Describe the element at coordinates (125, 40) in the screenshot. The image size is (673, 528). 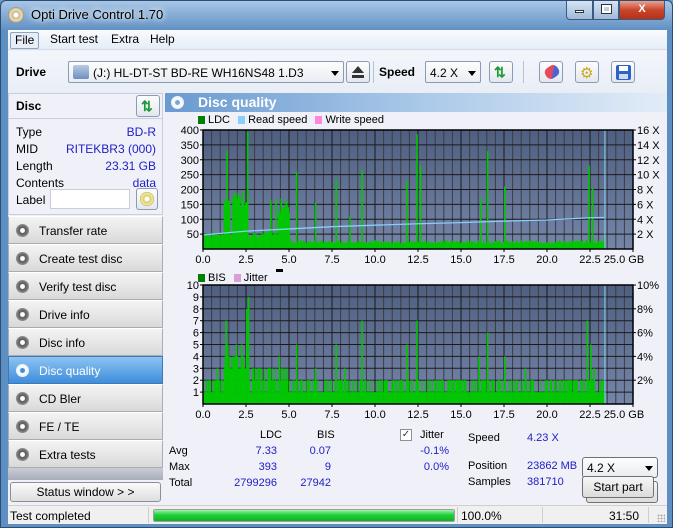
I see `menu-extra: Extra` at that location.